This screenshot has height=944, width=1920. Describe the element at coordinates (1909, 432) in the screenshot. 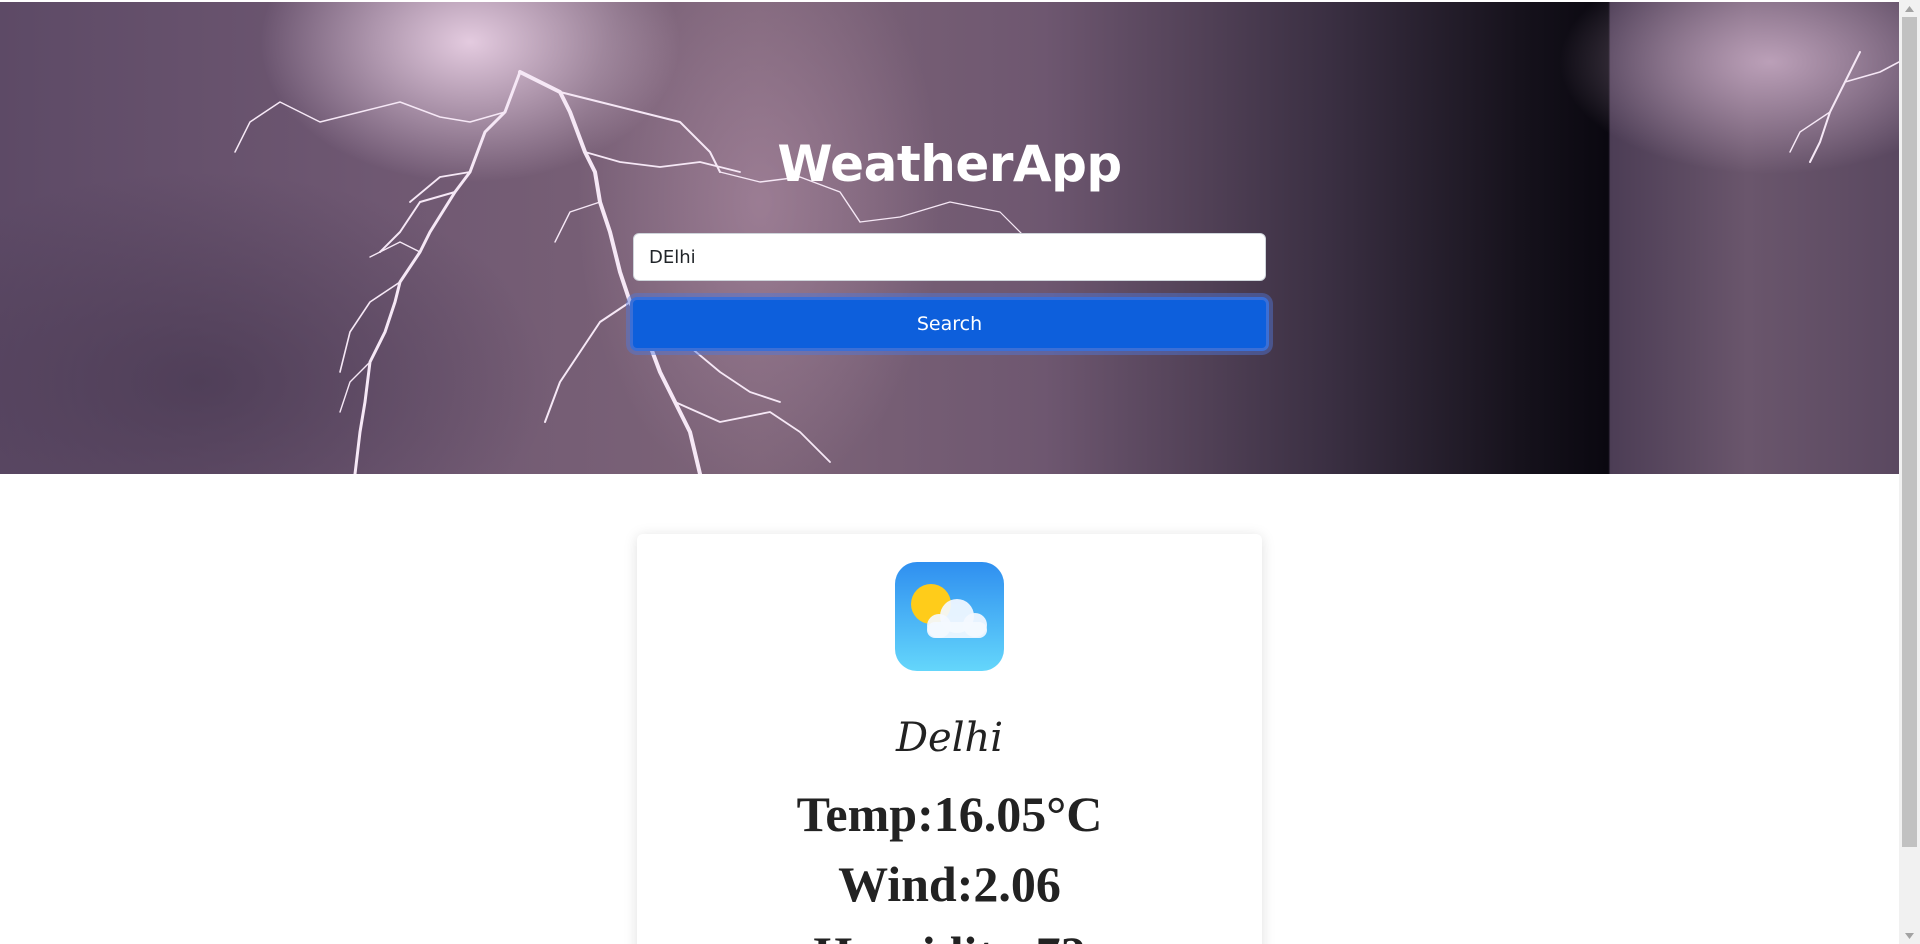

I see `scrollbar-thumb` at that location.